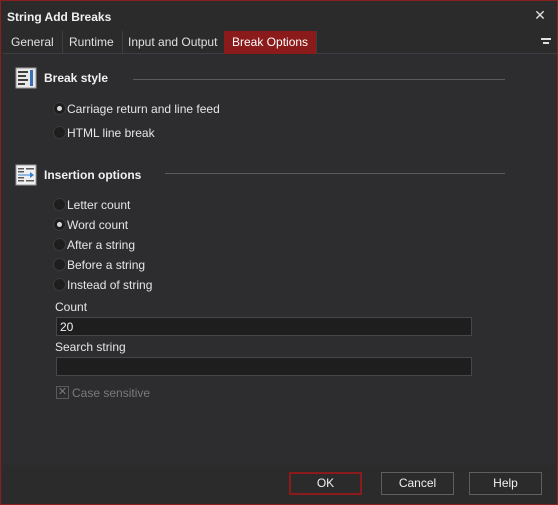 Image resolution: width=558 pixels, height=505 pixels. What do you see at coordinates (111, 133) in the screenshot?
I see `radio-html-break-label: HTML line break` at bounding box center [111, 133].